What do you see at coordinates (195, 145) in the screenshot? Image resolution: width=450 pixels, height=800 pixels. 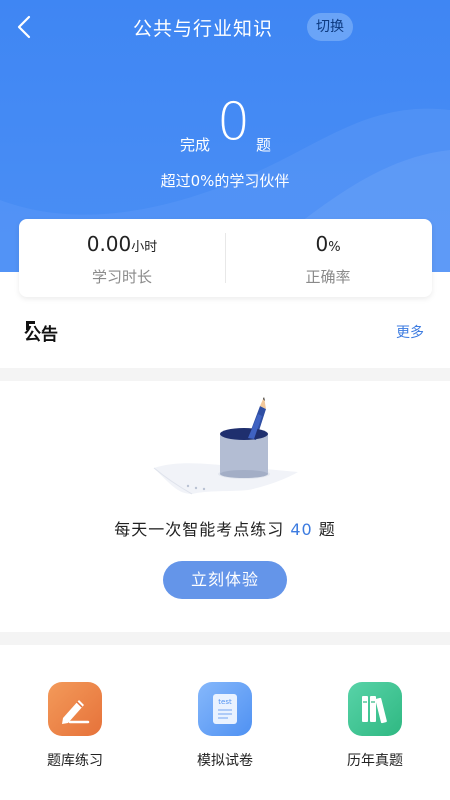 I see `completed-label: 完成` at bounding box center [195, 145].